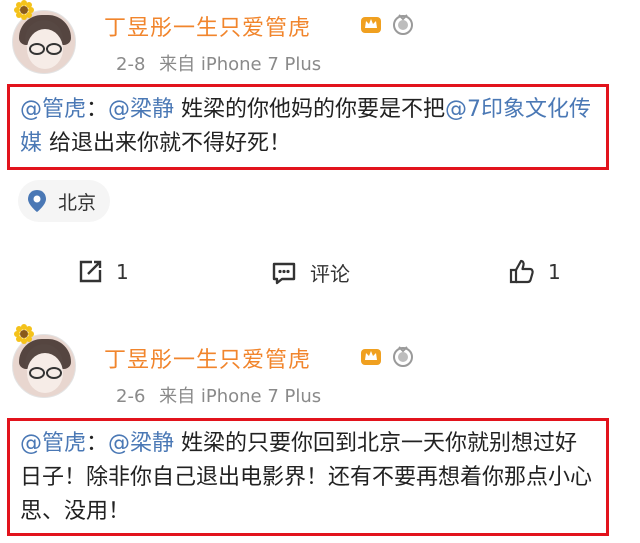 This screenshot has width=640, height=543. What do you see at coordinates (131, 396) in the screenshot?
I see `post-date: 2-6` at bounding box center [131, 396].